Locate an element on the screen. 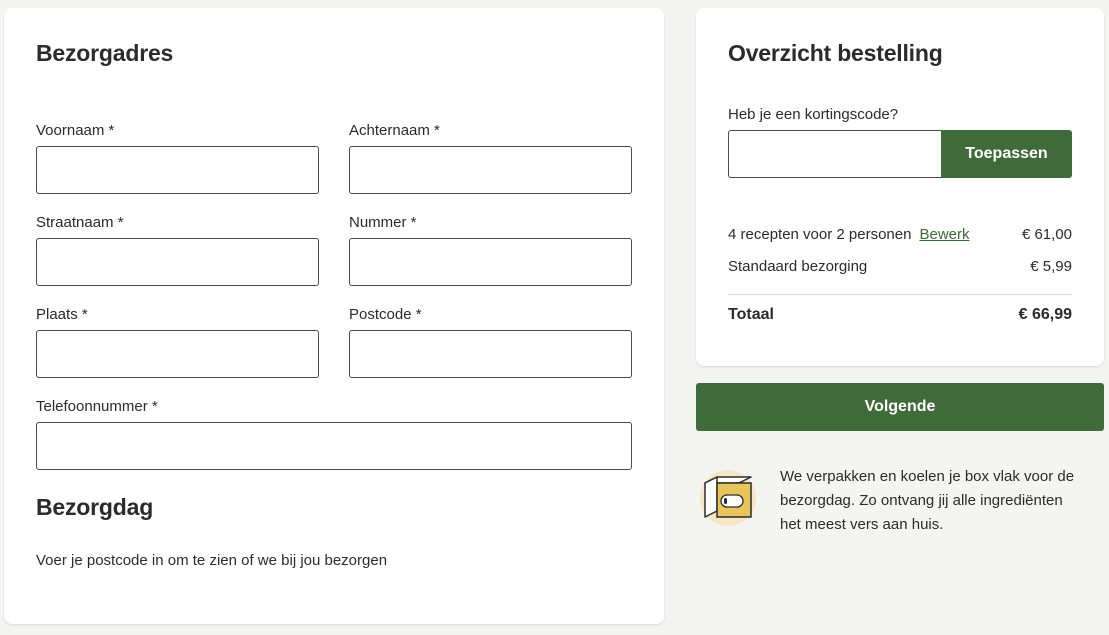 This screenshot has width=1109, height=635. order-summary-title: Overzicht bestelling is located at coordinates (835, 53).